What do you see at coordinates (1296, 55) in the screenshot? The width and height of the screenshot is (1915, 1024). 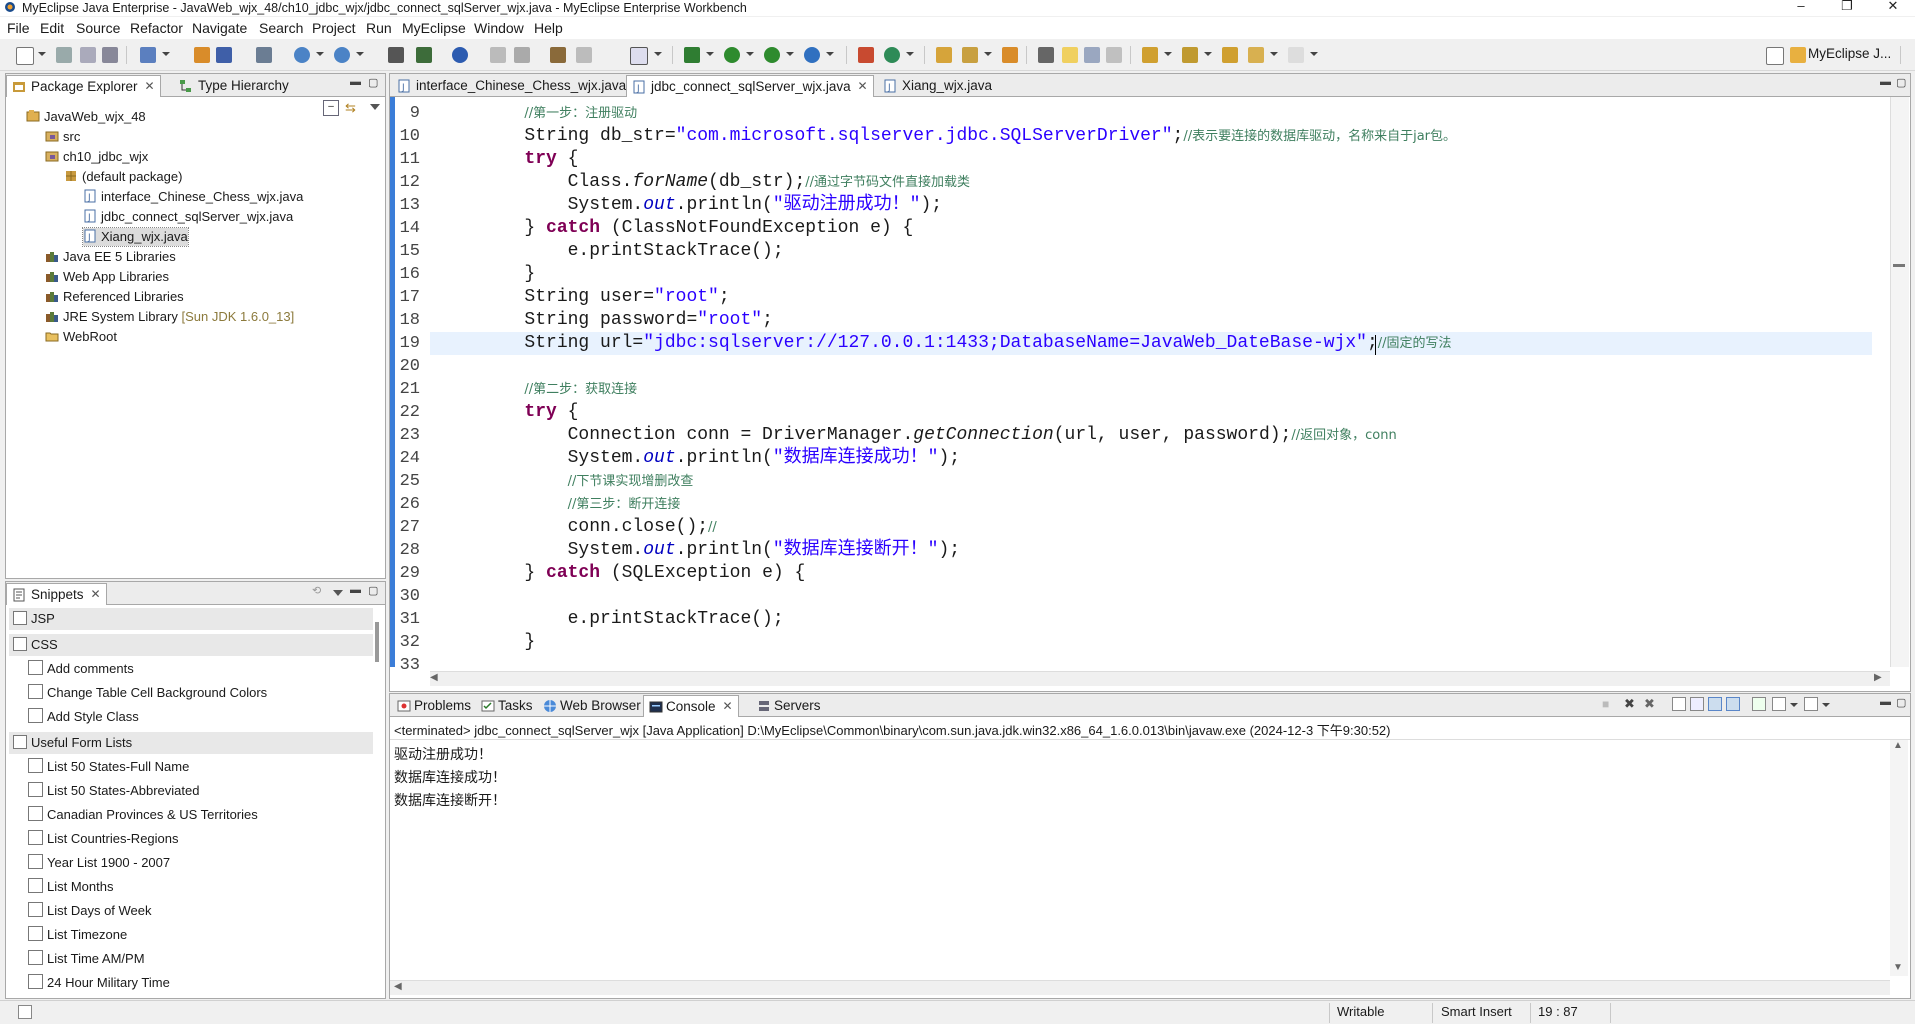 I see `forward-icon` at bounding box center [1296, 55].